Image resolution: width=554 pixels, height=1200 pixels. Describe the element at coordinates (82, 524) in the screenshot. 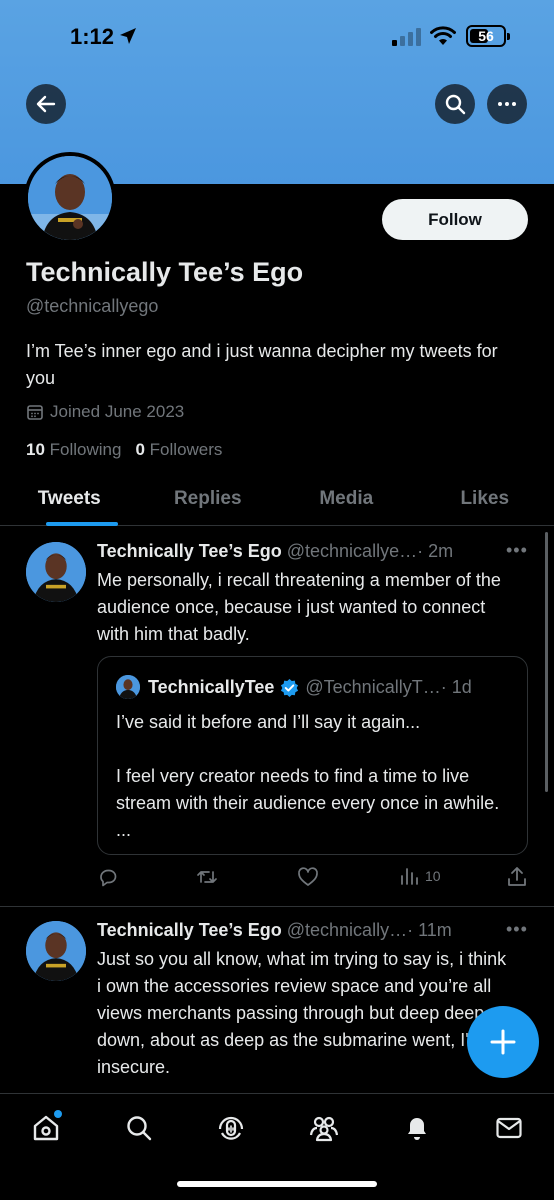

I see `active-tab-indicator` at that location.